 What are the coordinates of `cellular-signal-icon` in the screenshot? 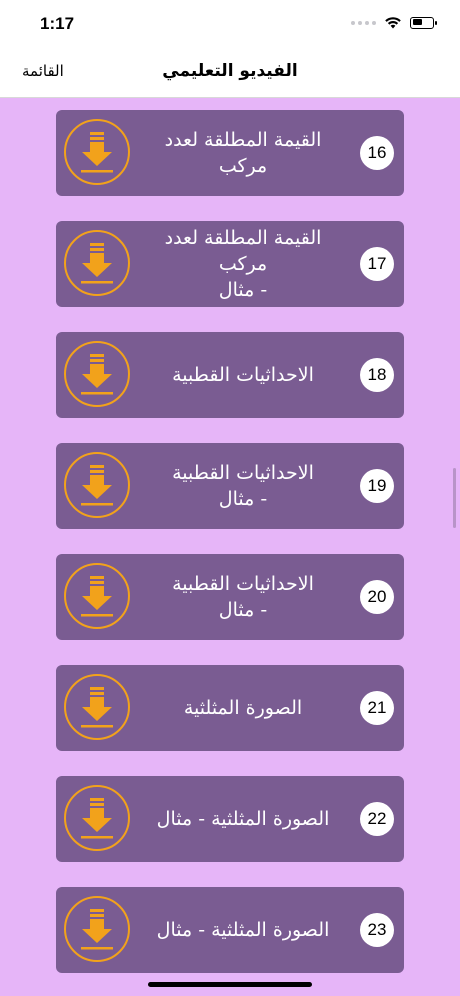 It's located at (363, 22).